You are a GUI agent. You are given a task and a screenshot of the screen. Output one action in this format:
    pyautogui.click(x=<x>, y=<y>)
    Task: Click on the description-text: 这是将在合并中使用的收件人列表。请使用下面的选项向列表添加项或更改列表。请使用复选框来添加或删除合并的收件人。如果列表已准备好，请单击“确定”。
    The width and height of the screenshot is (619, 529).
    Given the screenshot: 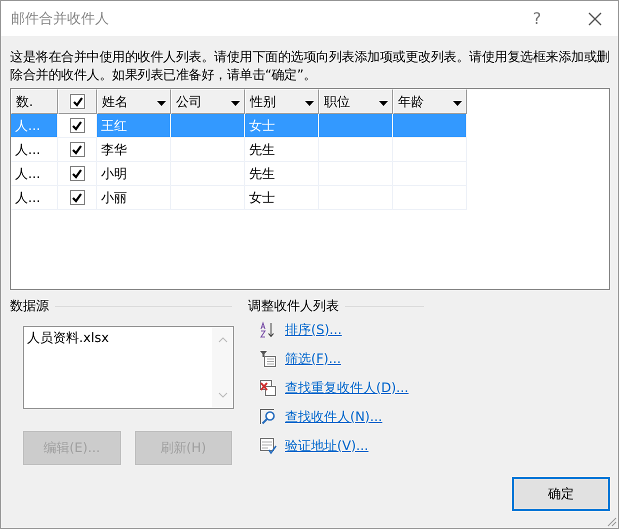 What is the action you would take?
    pyautogui.click(x=310, y=67)
    